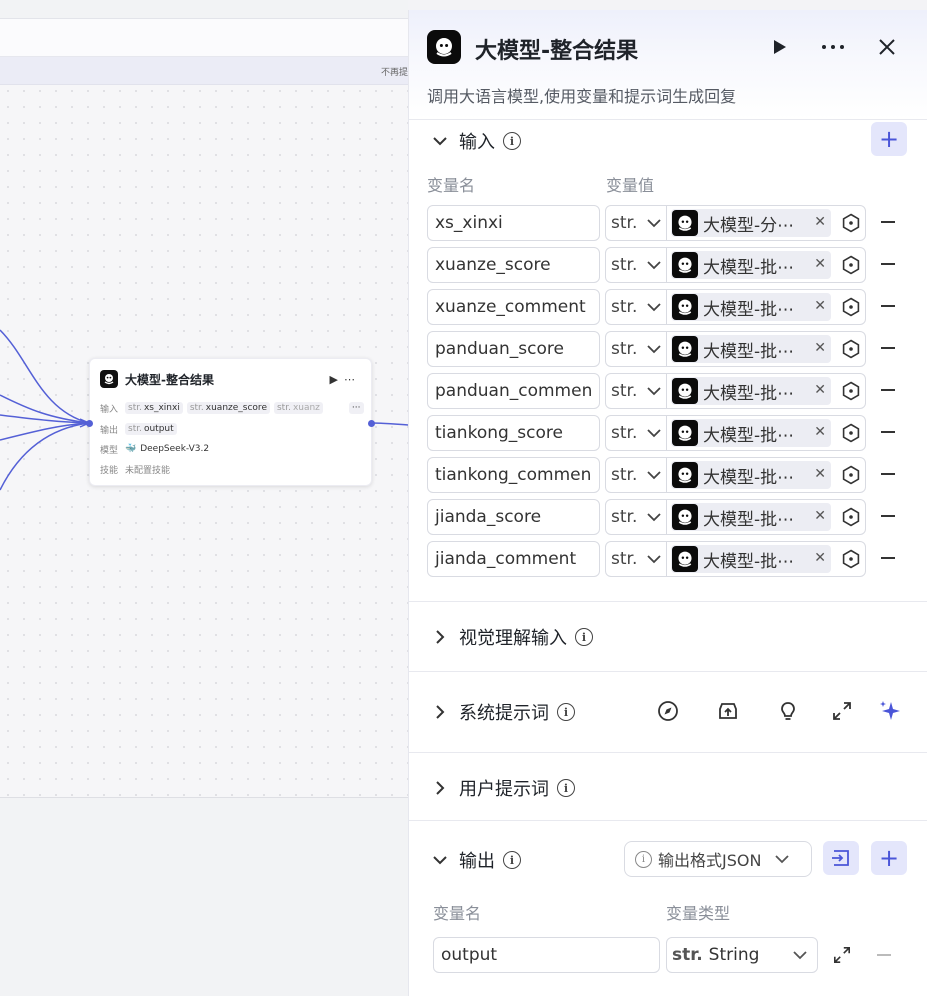 This screenshot has height=996, width=927. I want to click on var-name-input: xuanze_comment, so click(513, 307).